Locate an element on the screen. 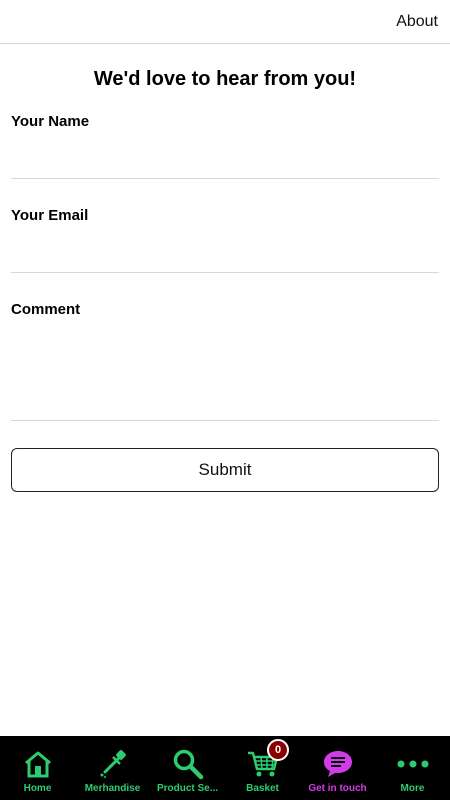 The height and width of the screenshot is (800, 450). tab-home-label: Home is located at coordinates (37, 788).